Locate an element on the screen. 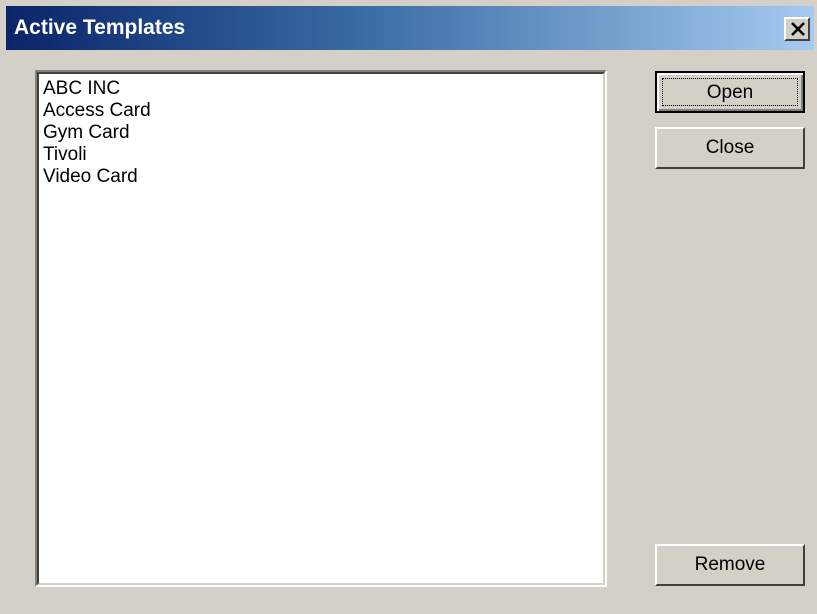 This screenshot has width=817, height=614. close-button: Close is located at coordinates (730, 148).